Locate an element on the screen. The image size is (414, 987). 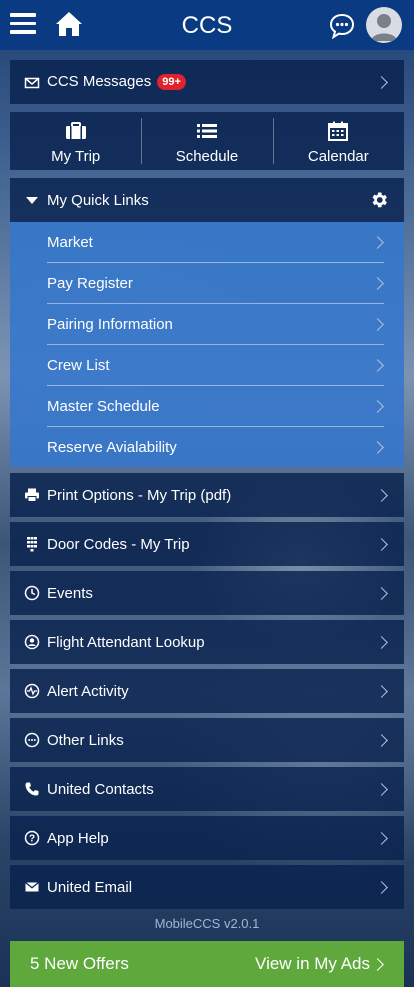
app-version: MobileCCS v2.0.1 is located at coordinates (207, 923).